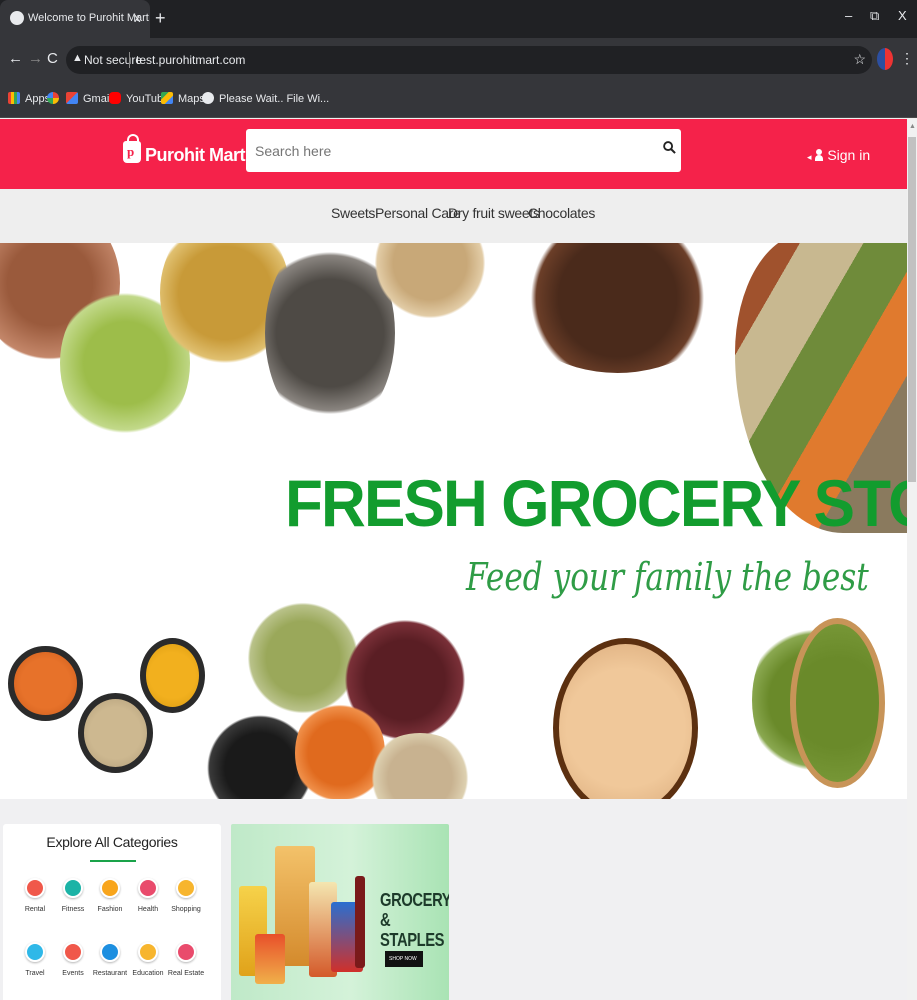 This screenshot has width=917, height=1000. Describe the element at coordinates (52, 58) in the screenshot. I see `reload-button: C` at that location.